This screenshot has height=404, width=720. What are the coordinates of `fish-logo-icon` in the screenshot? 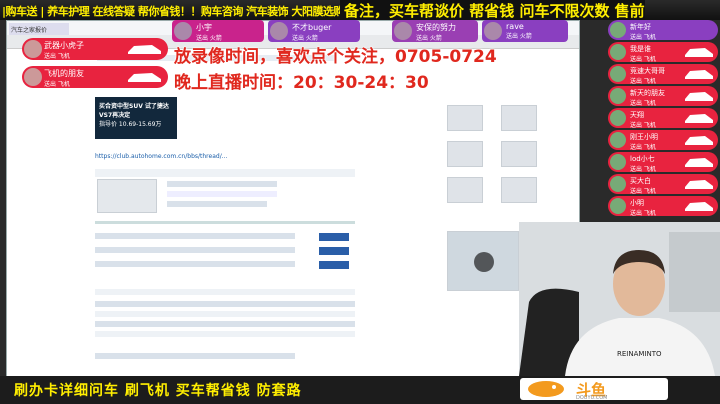 It's located at (546, 389).